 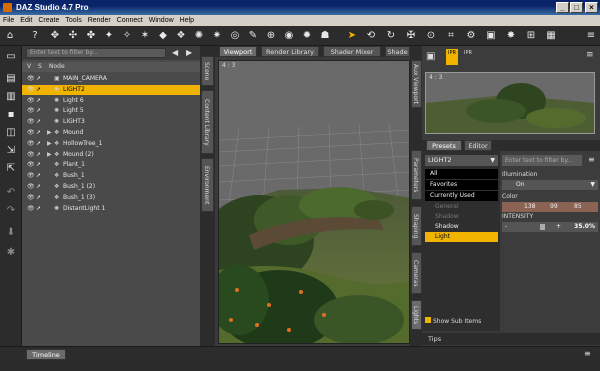 What do you see at coordinates (551, 36) in the screenshot?
I see `grid-icon: ▦` at bounding box center [551, 36].